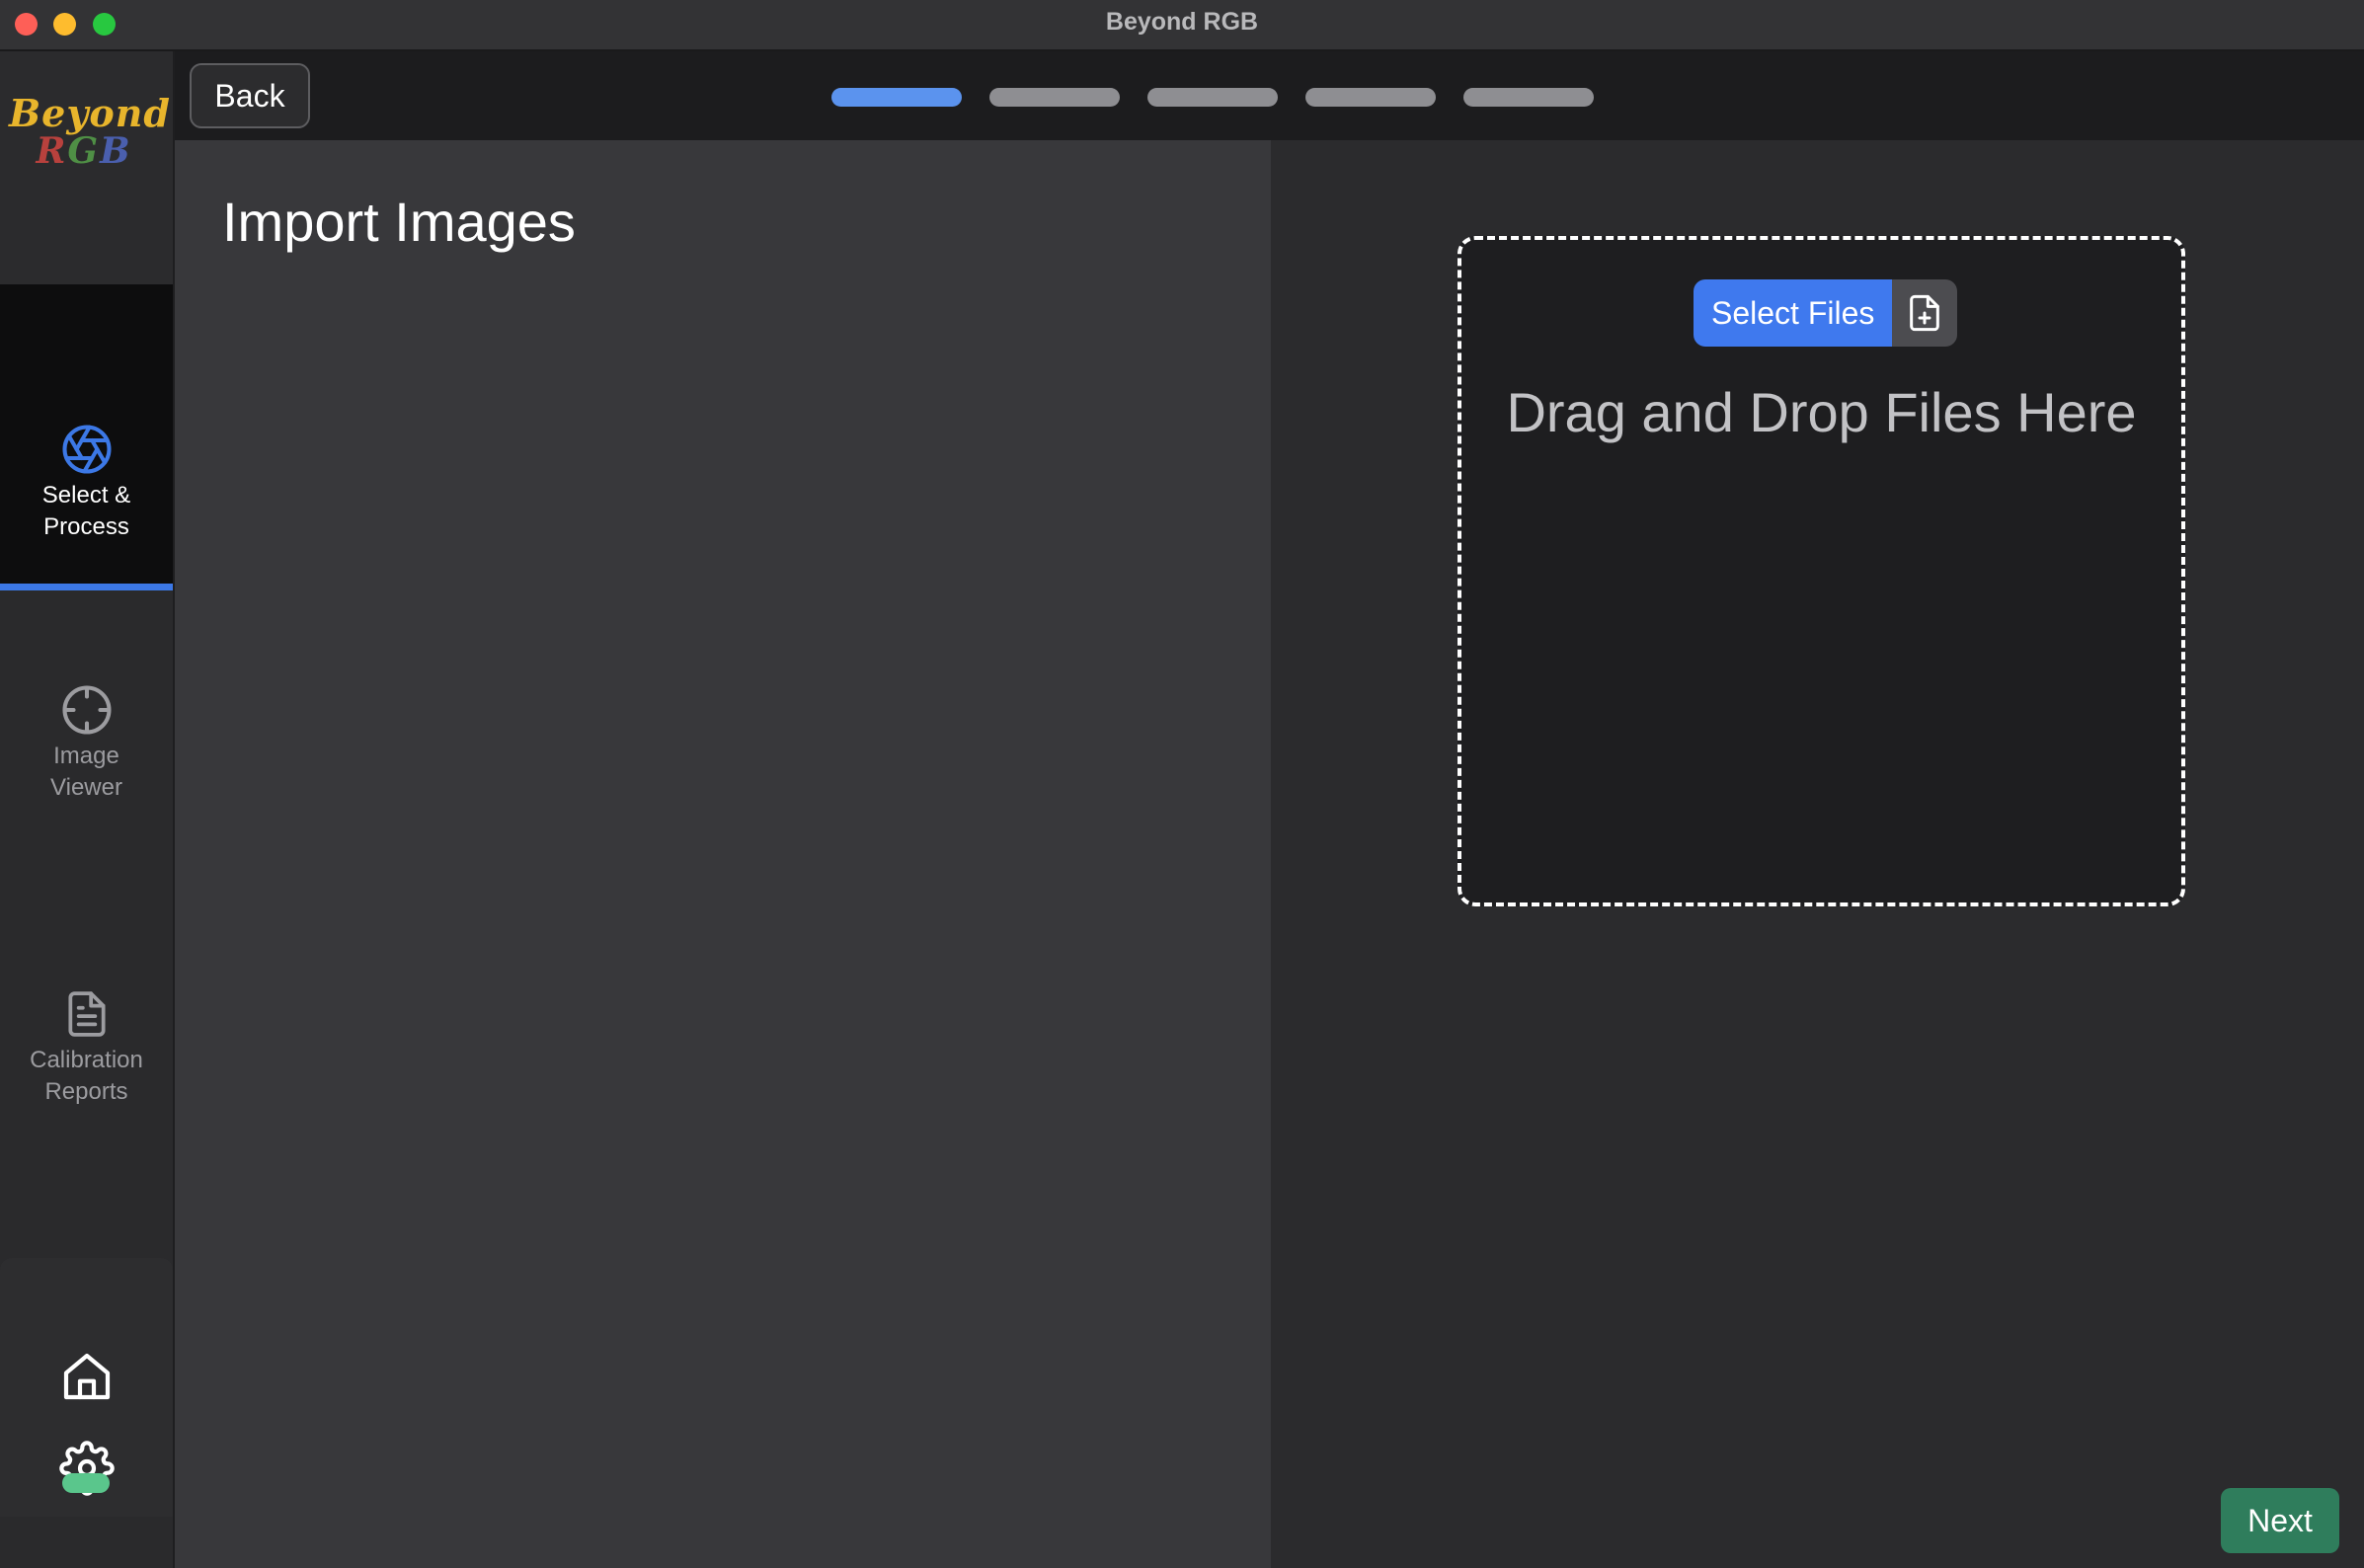  I want to click on sidebar-item-image-viewer: Image Viewer, so click(86, 772).